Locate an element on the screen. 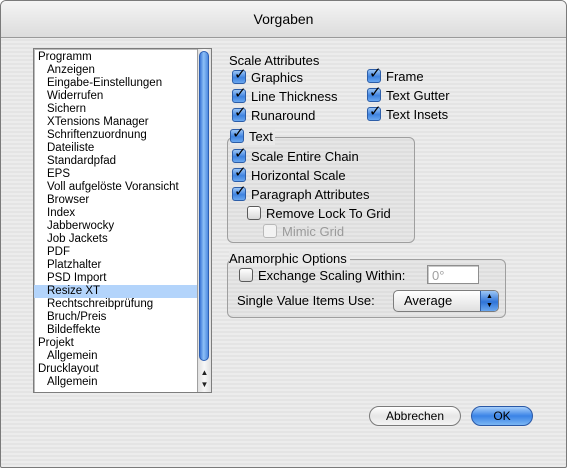 This screenshot has height=468, width=567. list-item: Widerrufen is located at coordinates (115, 96).